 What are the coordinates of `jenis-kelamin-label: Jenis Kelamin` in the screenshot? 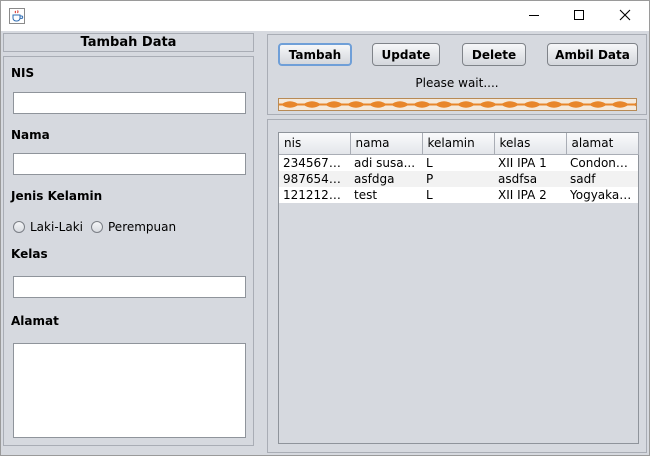 It's located at (57, 196).